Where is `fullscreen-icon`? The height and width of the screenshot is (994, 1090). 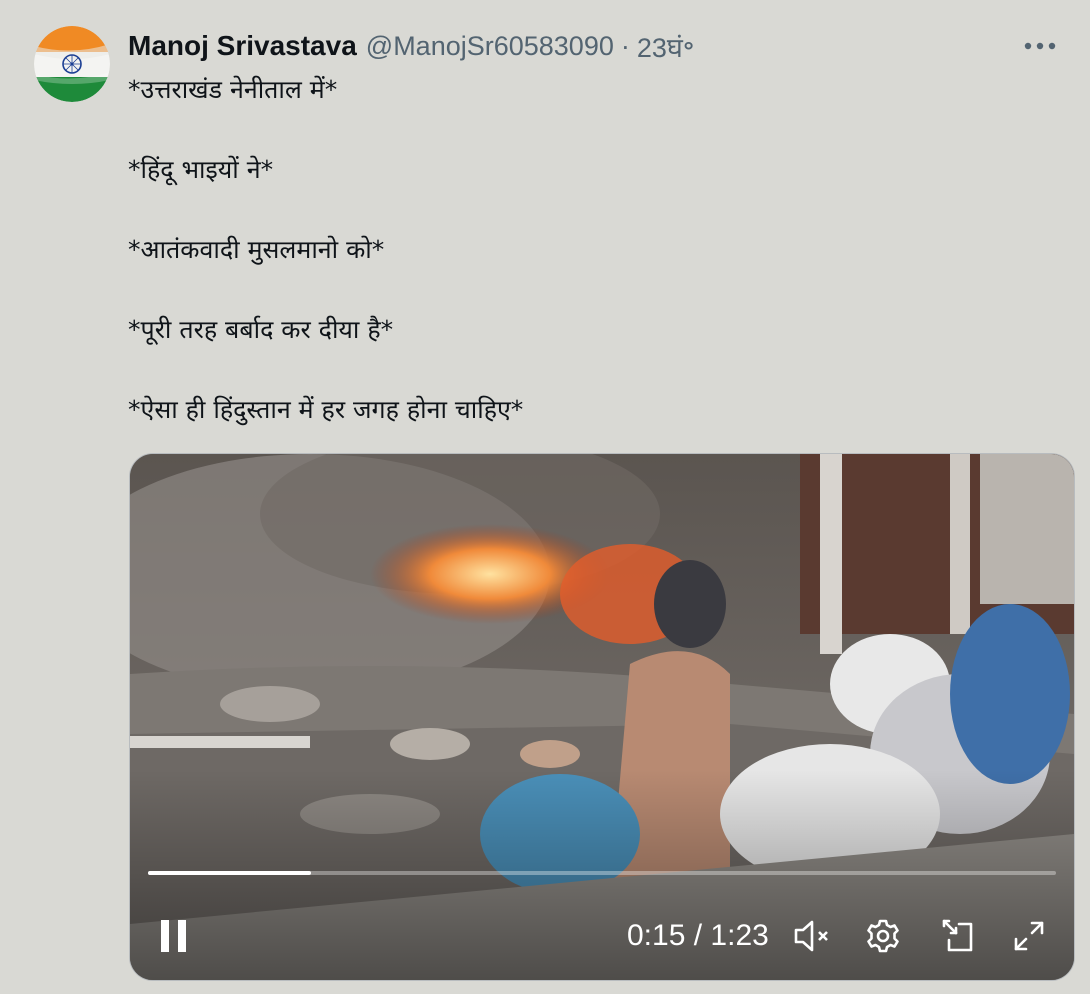 fullscreen-icon is located at coordinates (1029, 936).